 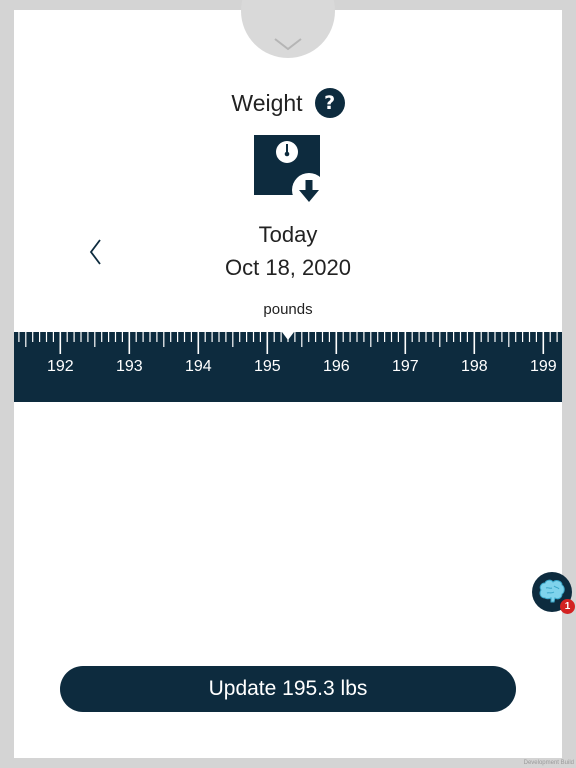 What do you see at coordinates (198, 366) in the screenshot?
I see `tick-label: 194` at bounding box center [198, 366].